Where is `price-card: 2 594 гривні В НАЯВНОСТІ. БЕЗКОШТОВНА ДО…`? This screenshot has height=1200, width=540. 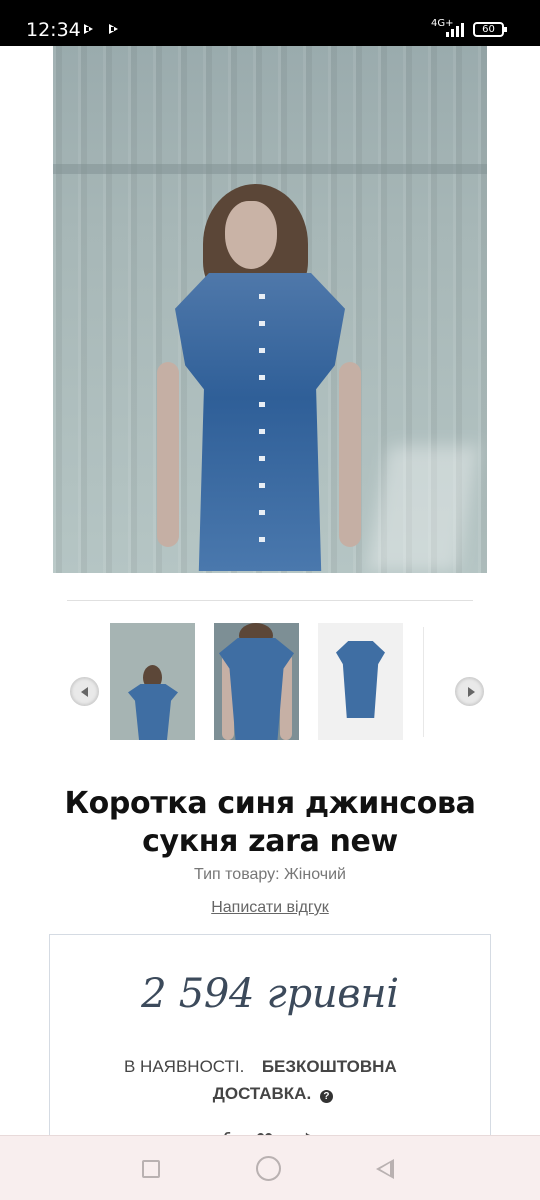
price-card: 2 594 гривні В НАЯВНОСТІ. БЕЗКОШТОВНА ДО… is located at coordinates (270, 1039).